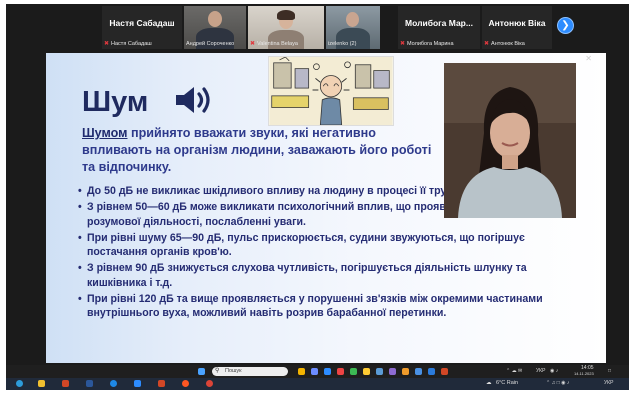 The height and width of the screenshot is (394, 635). I want to click on participant-tile: Молибога Мар... ✖ Молибога Марина, so click(439, 27).